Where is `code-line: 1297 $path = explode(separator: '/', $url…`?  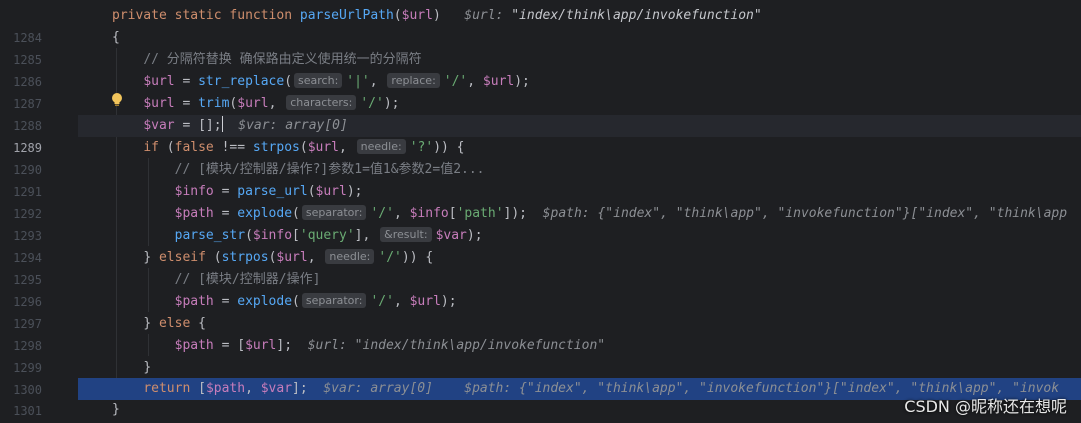 code-line: 1297 $path = explode(separator: '/', $url… is located at coordinates (540, 311).